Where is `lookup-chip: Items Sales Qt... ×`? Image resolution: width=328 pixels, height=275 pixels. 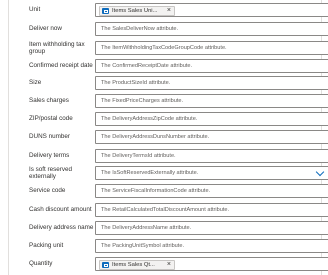 lookup-chip: Items Sales Qt... × is located at coordinates (137, 265).